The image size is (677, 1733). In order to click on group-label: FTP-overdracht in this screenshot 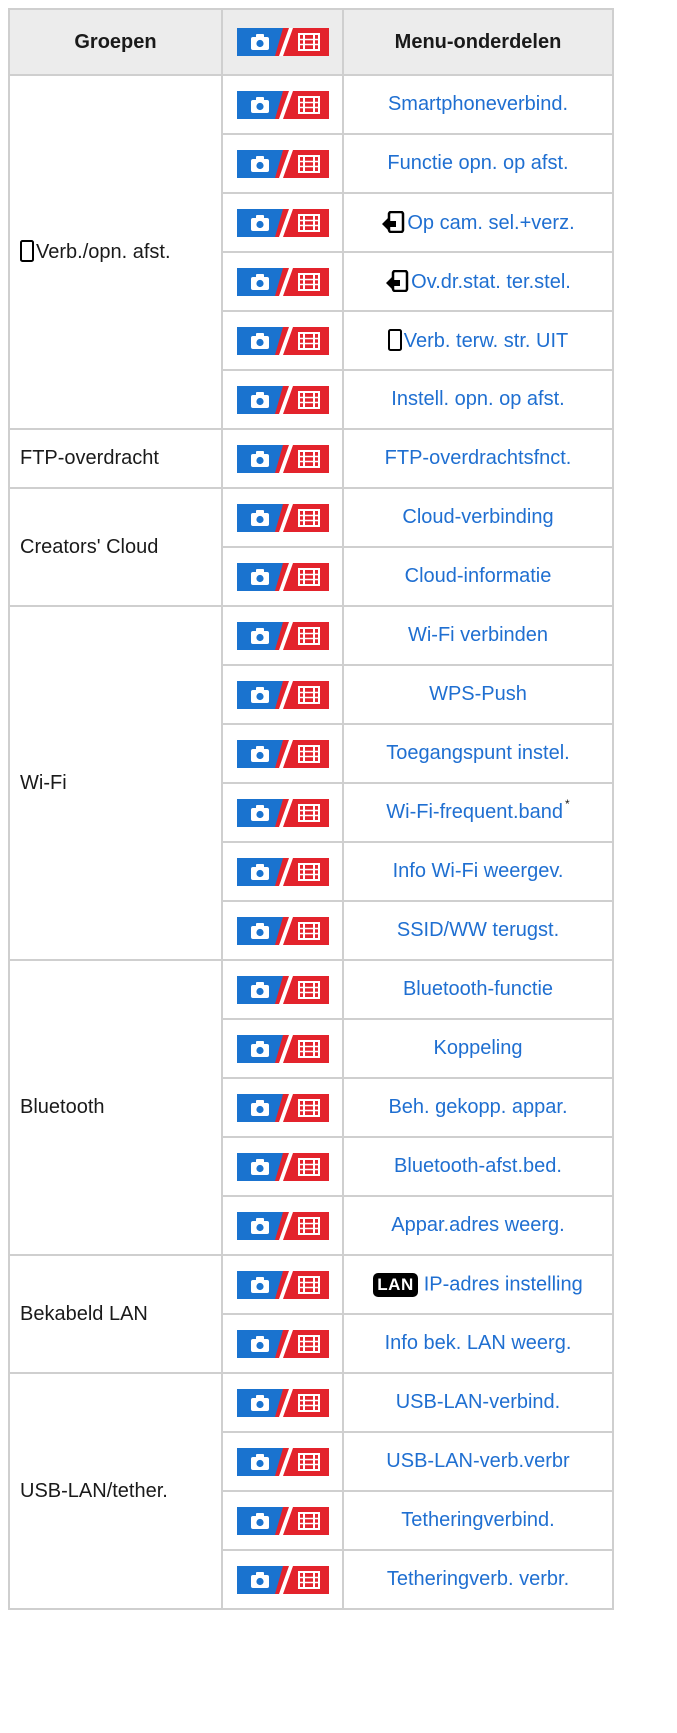, I will do `click(89, 458)`.